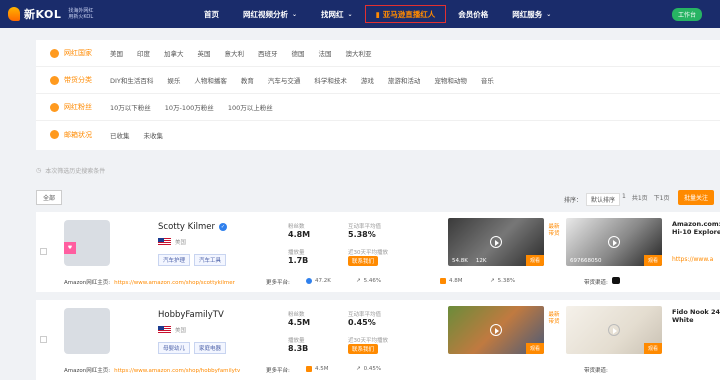  Describe the element at coordinates (192, 227) in the screenshot. I see `influencer-name: Scotty Kilmer ✓` at that location.